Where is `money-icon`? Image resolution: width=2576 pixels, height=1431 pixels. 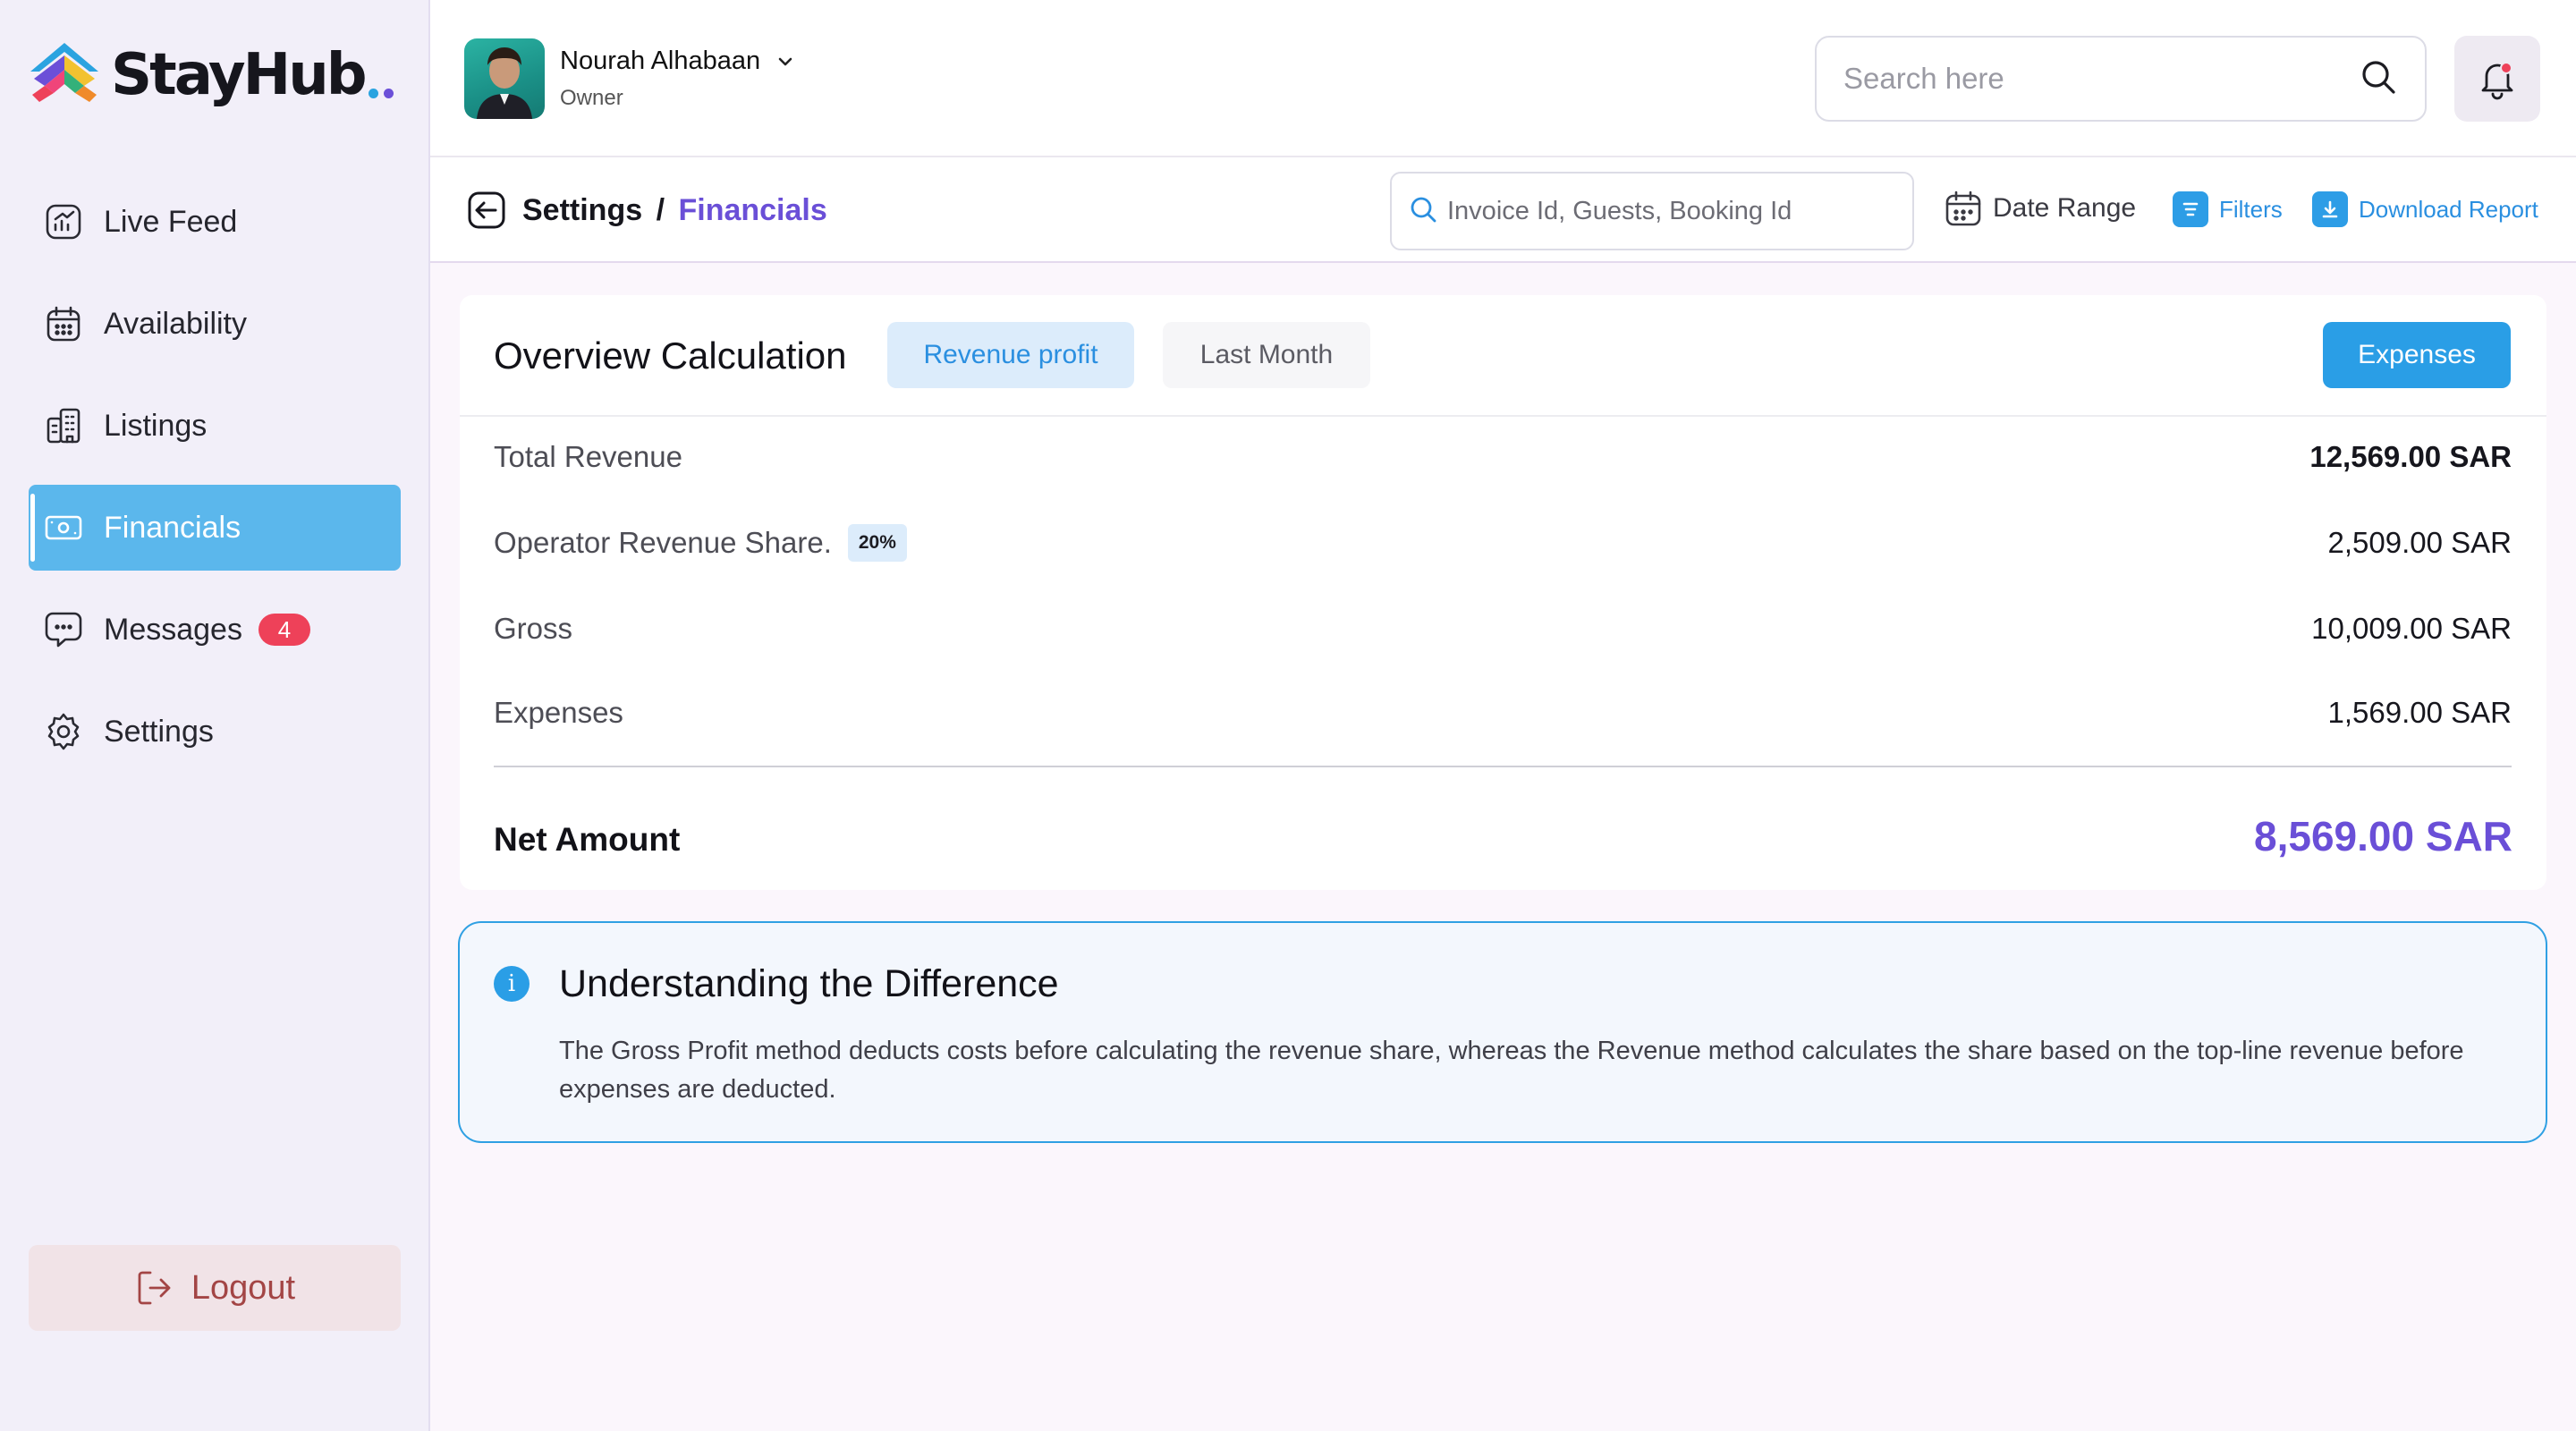 money-icon is located at coordinates (63, 527).